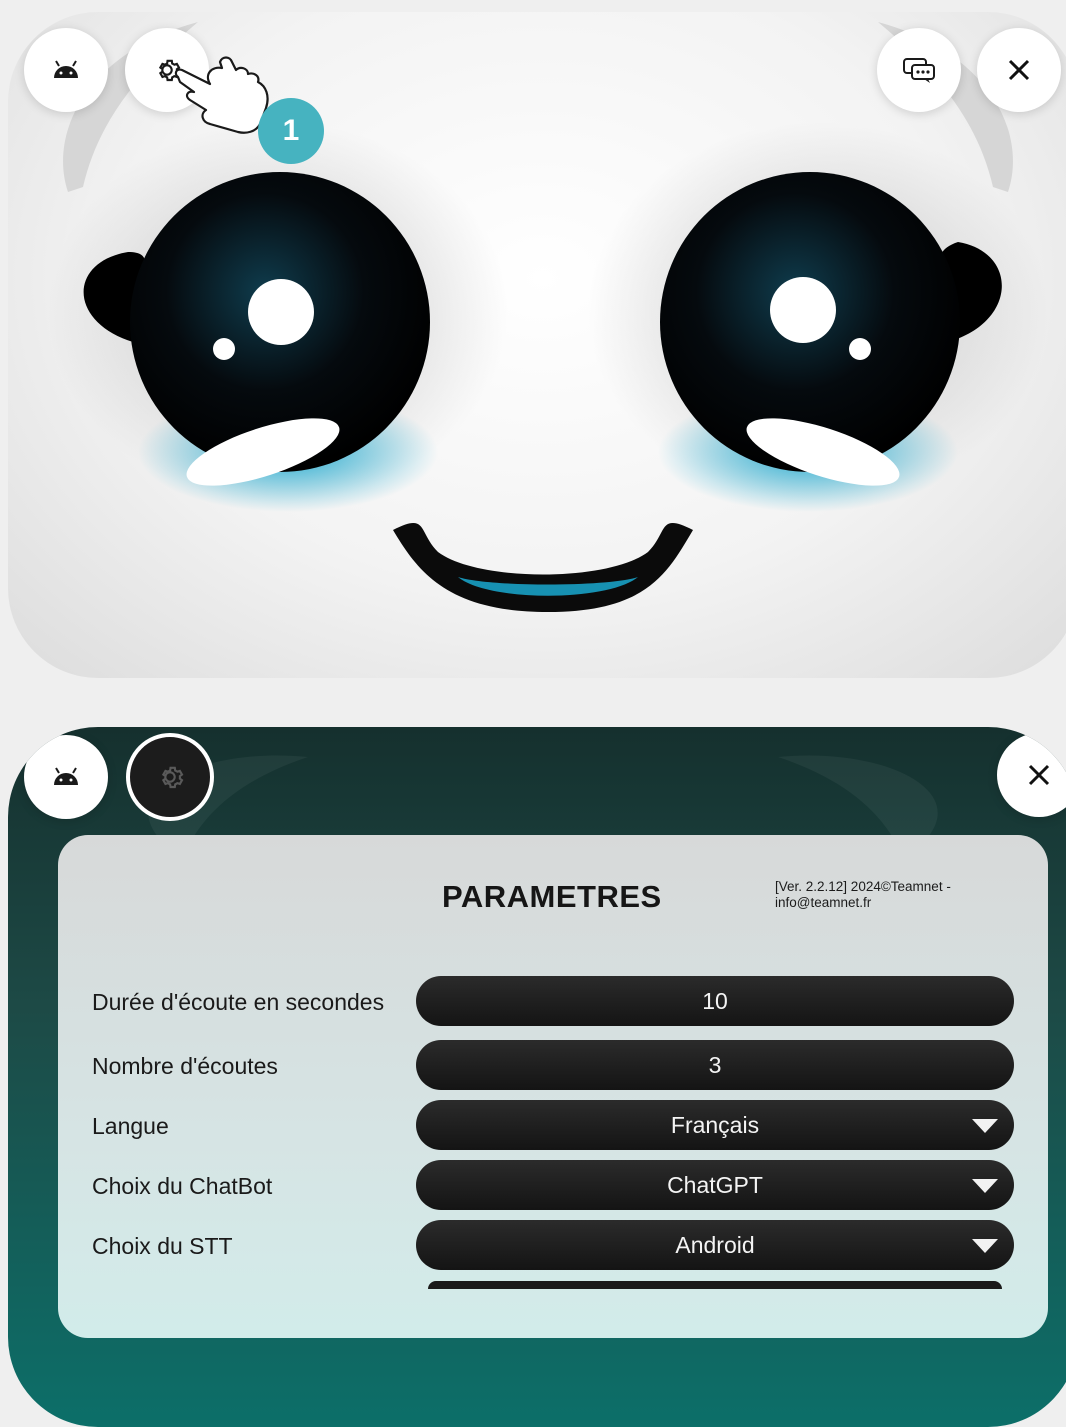 The height and width of the screenshot is (1427, 1066). I want to click on stt-value: Android, so click(715, 1244).